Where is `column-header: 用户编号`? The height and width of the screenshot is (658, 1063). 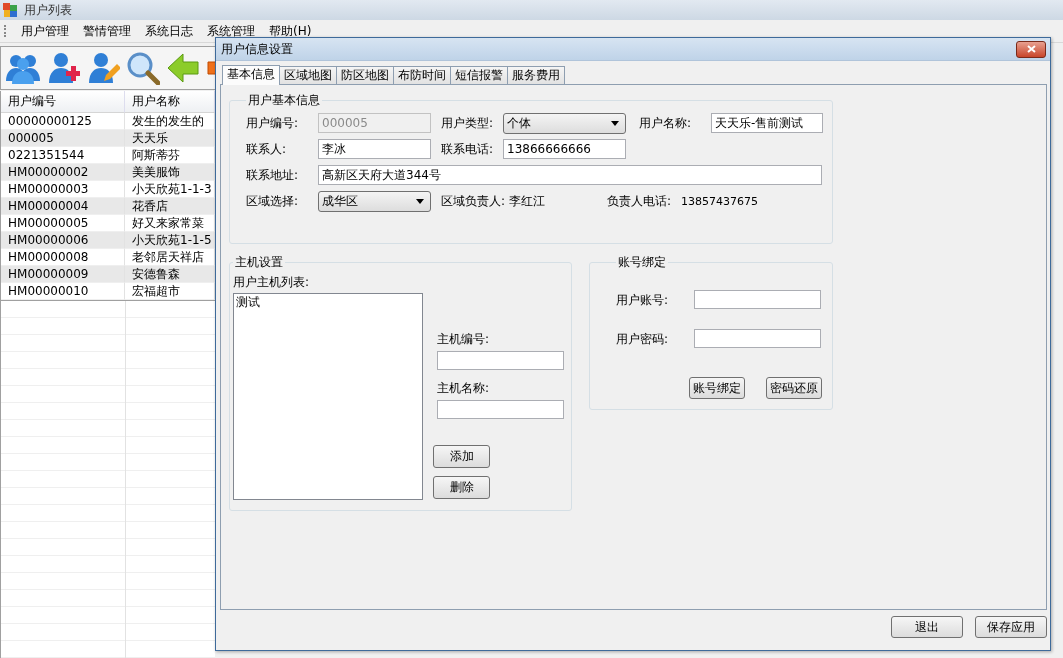 column-header: 用户编号 is located at coordinates (63, 102).